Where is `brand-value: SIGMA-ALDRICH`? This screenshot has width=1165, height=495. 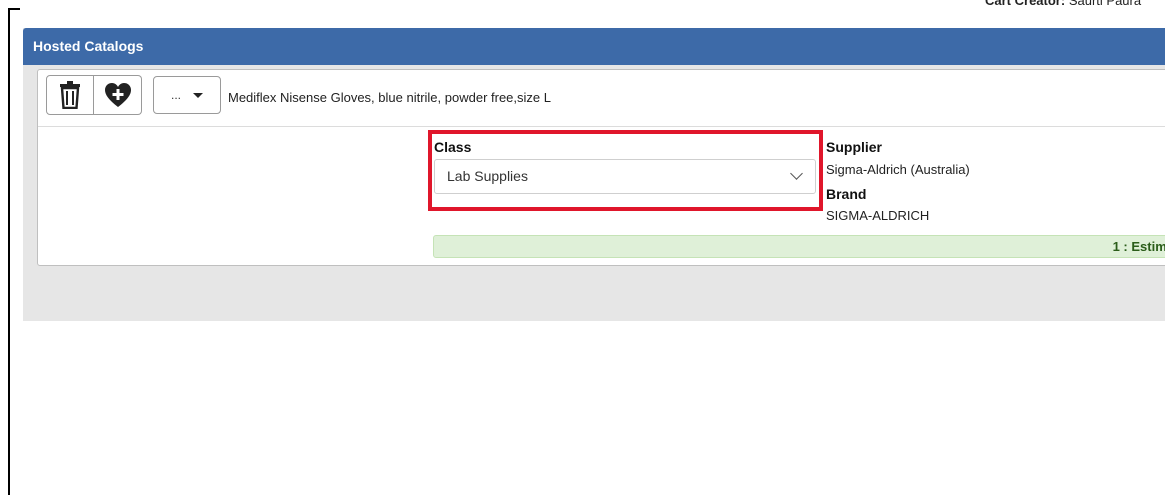
brand-value: SIGMA-ALDRICH is located at coordinates (878, 215).